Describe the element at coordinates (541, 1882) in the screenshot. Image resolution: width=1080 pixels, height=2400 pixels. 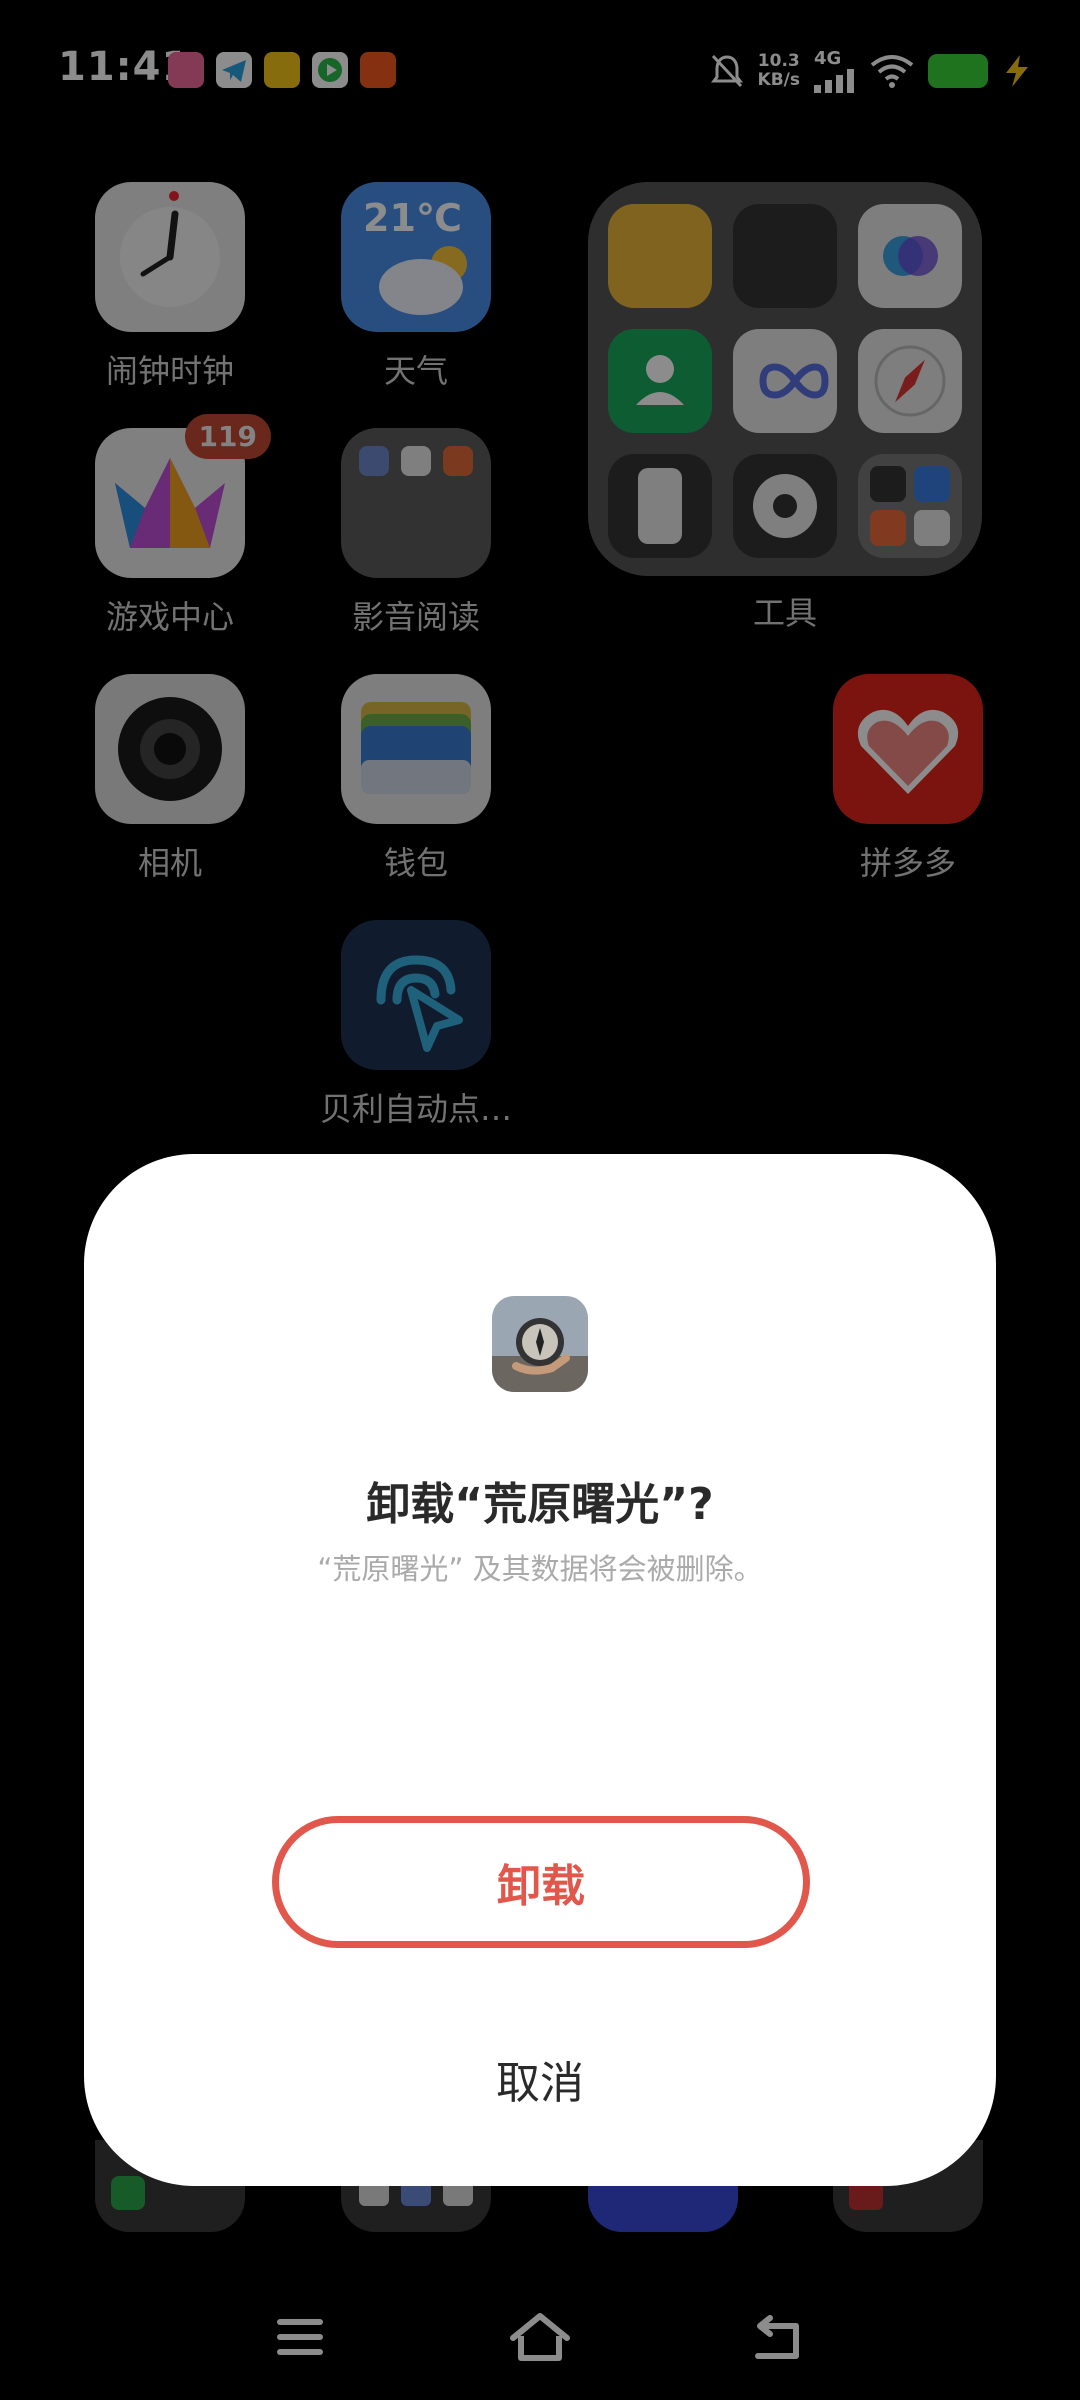
I see `uninstall-button: 卸载` at that location.